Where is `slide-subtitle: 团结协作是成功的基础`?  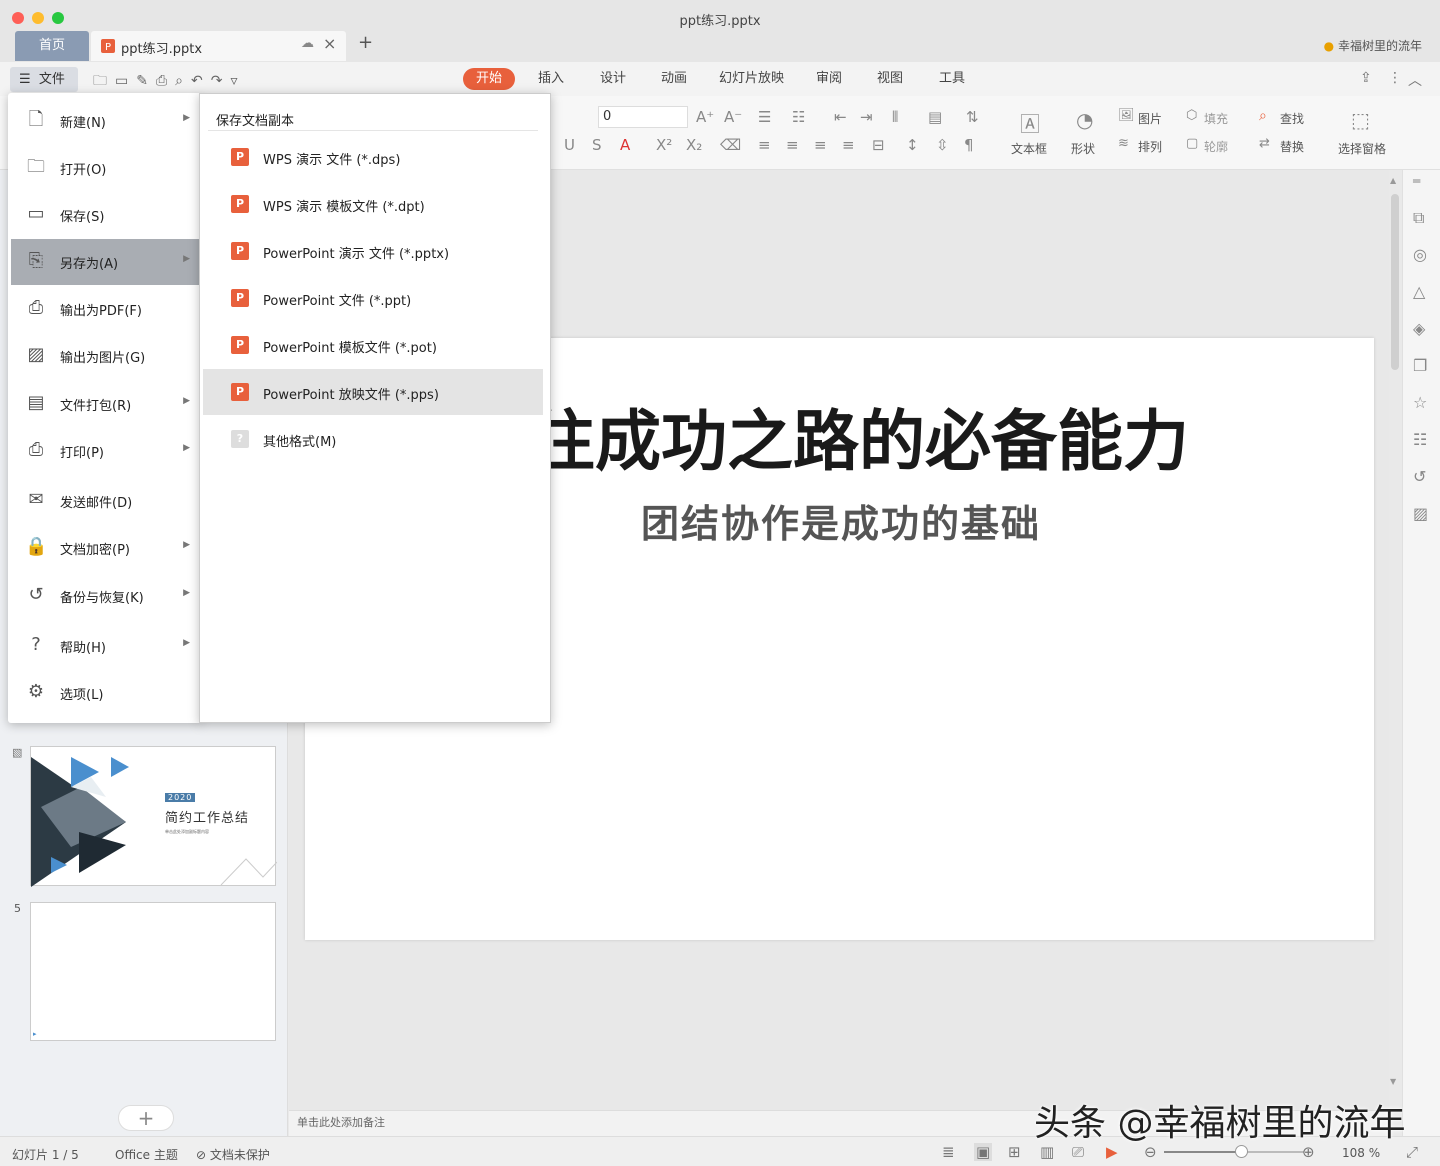
slide-subtitle: 团结协作是成功的基础 is located at coordinates (841, 520).